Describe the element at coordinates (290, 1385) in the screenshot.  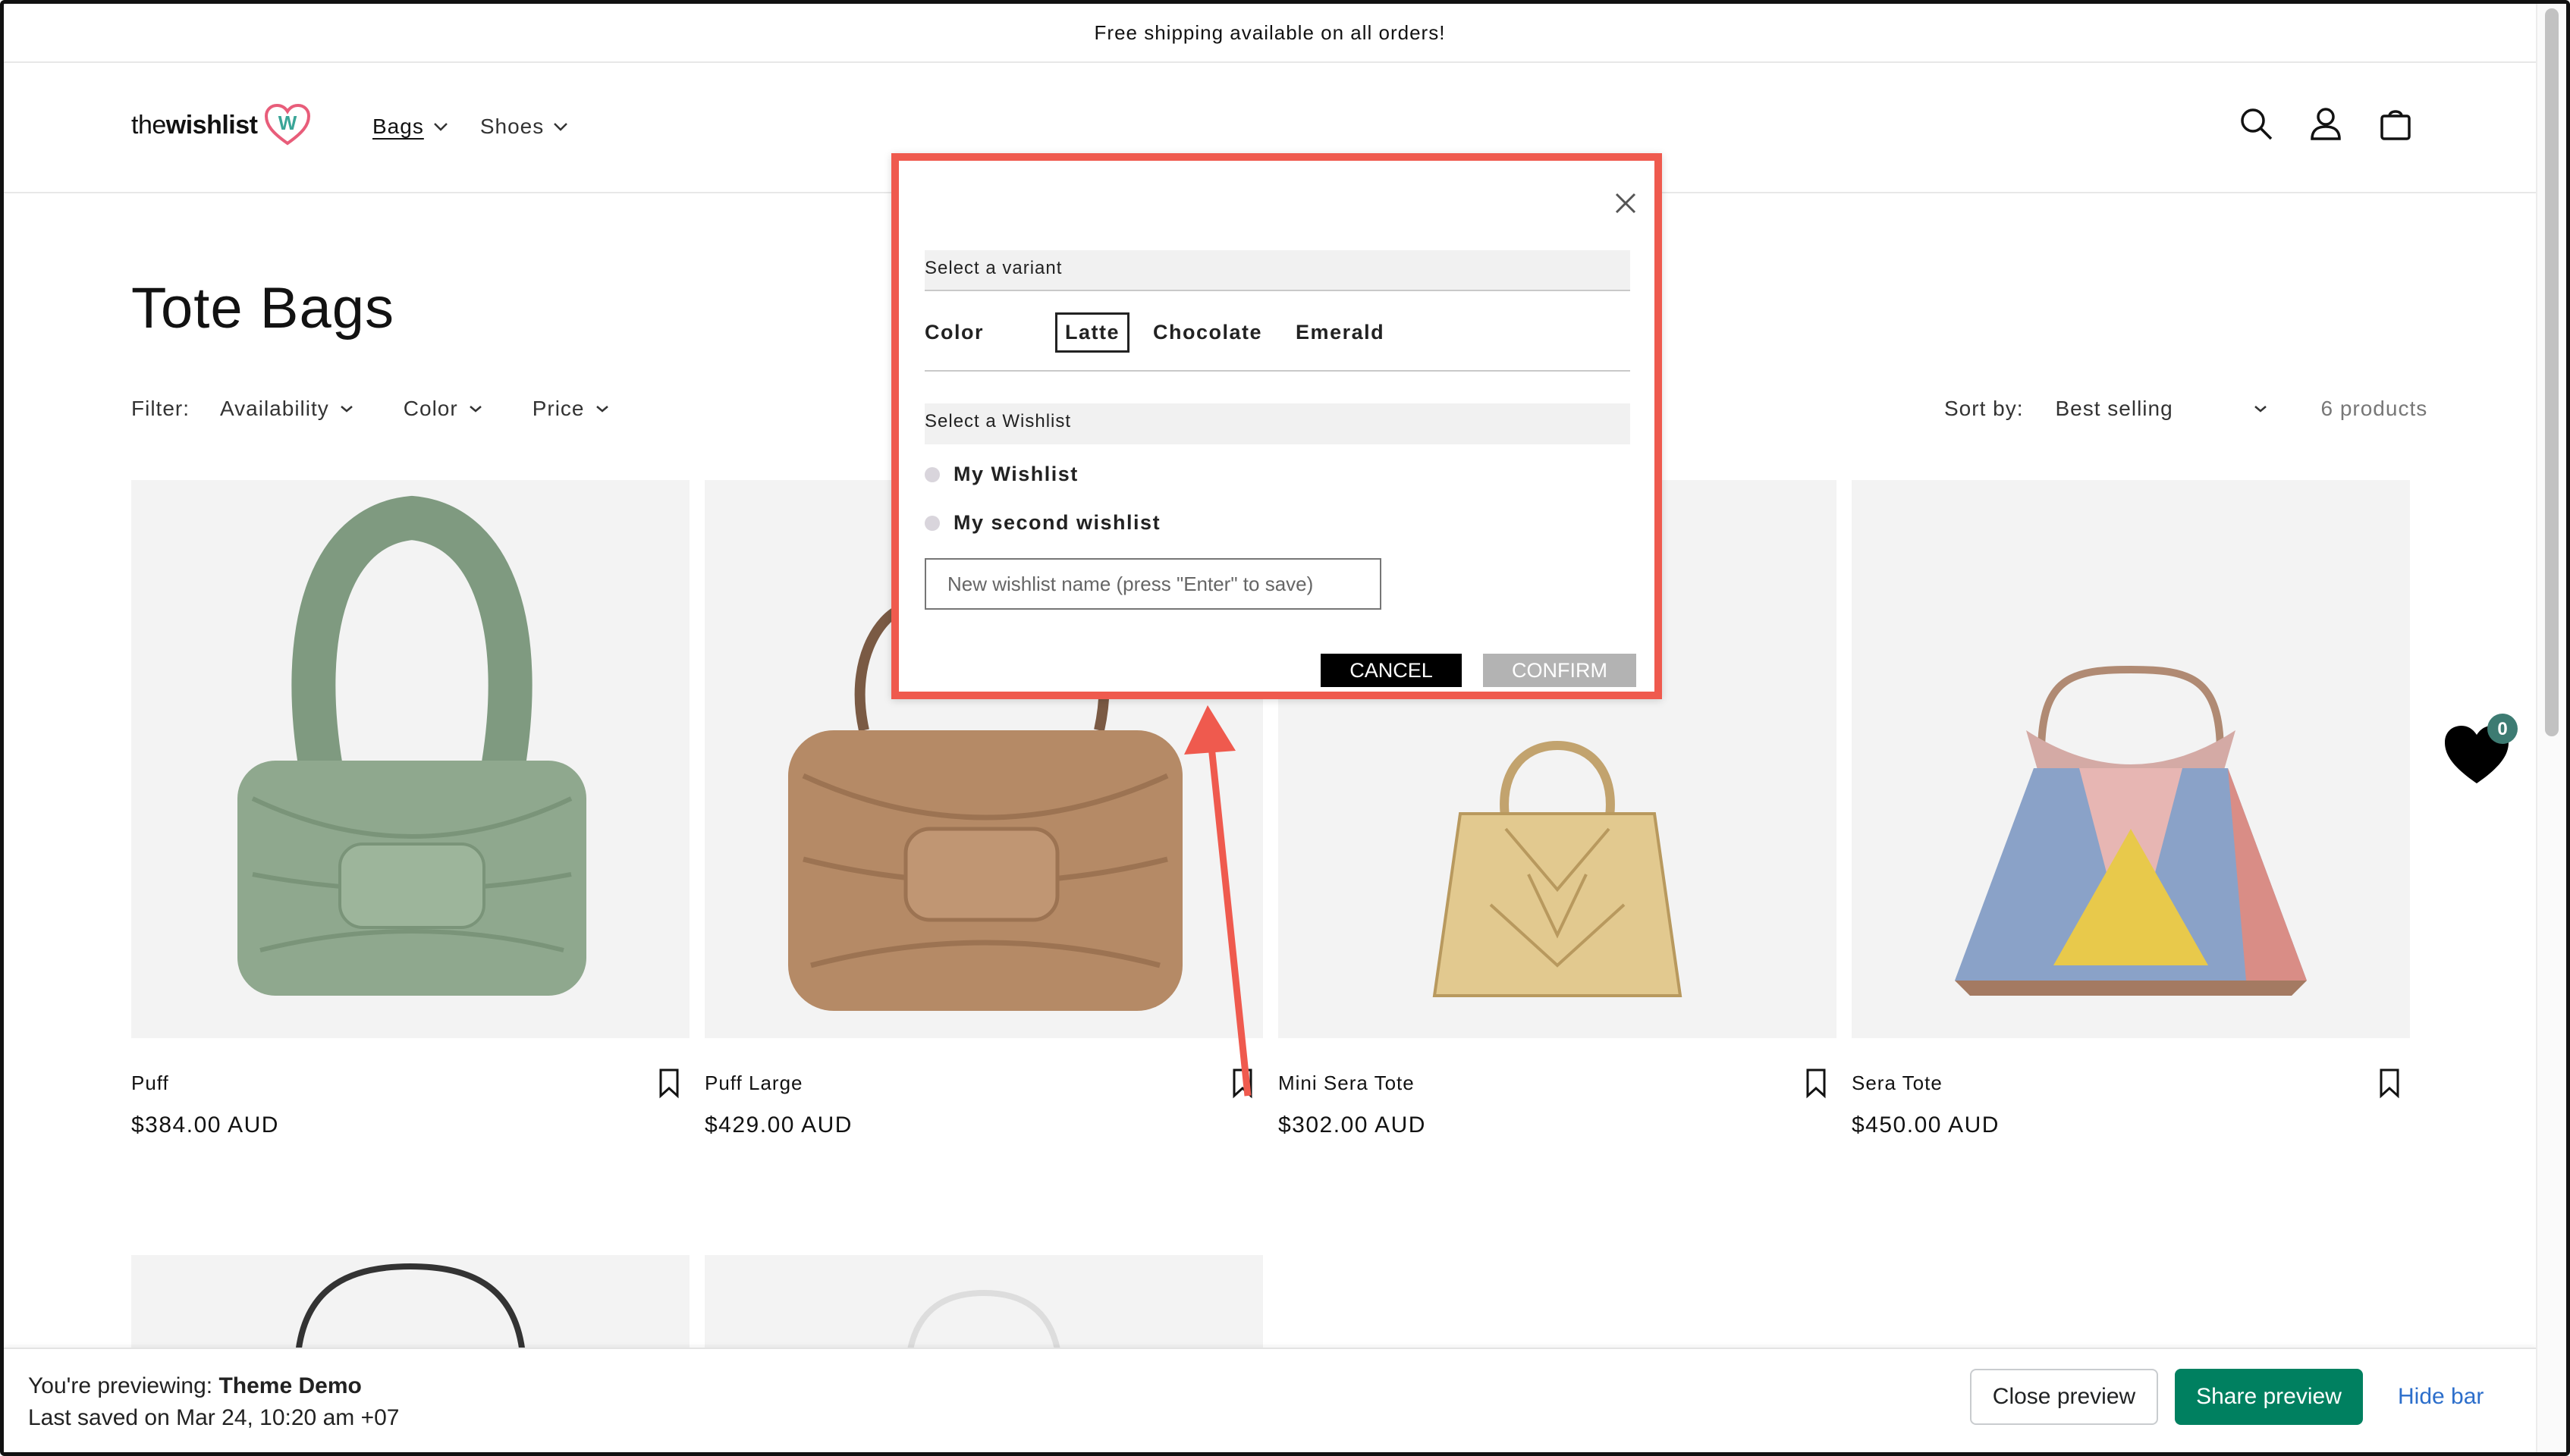
I see `theme-name: Theme Demo` at that location.